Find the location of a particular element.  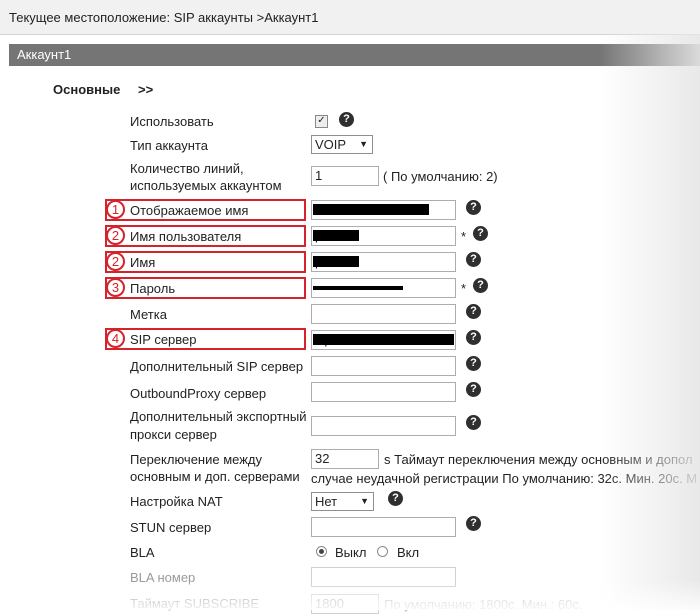

display-name-label: Отображаемое имя is located at coordinates (189, 210).